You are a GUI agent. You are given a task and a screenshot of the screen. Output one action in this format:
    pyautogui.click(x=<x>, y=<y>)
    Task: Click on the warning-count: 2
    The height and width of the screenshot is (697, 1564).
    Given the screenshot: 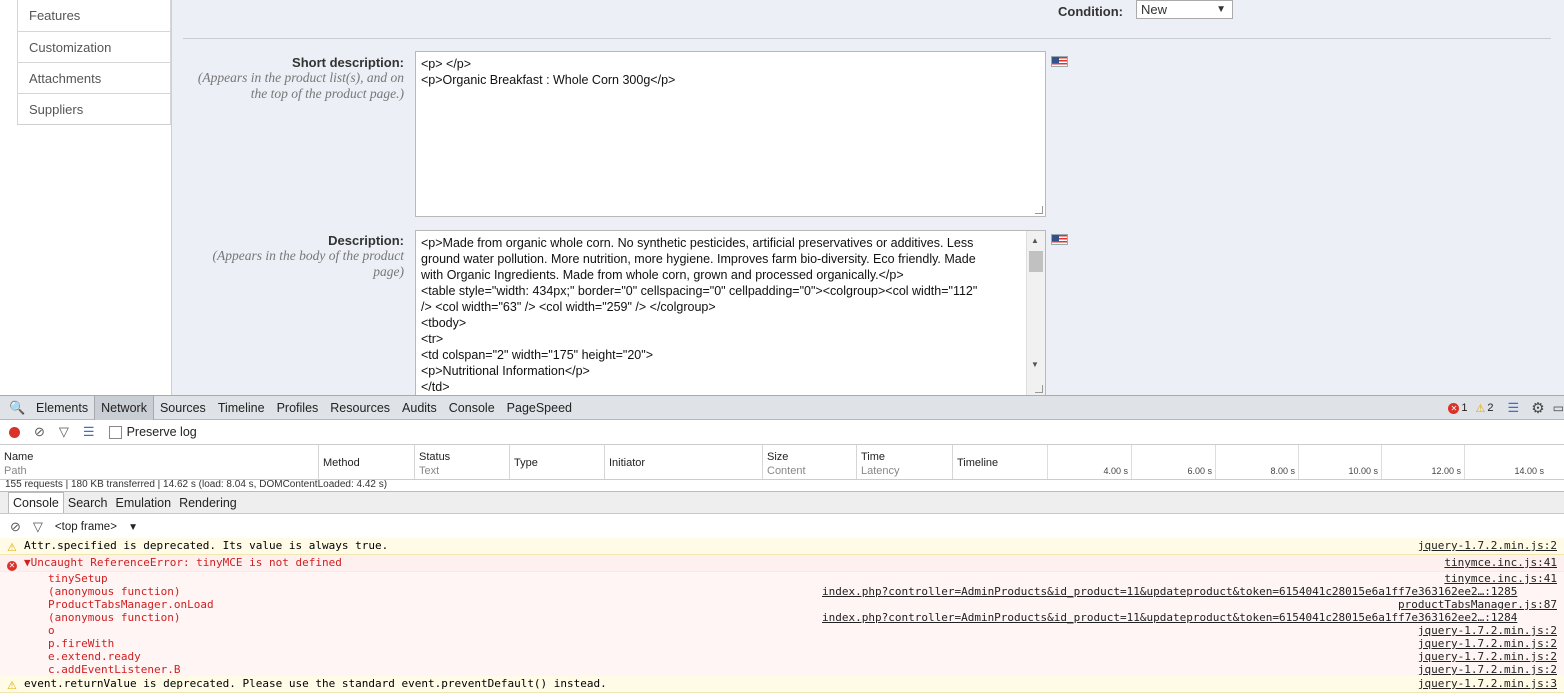 What is the action you would take?
    pyautogui.click(x=1490, y=408)
    